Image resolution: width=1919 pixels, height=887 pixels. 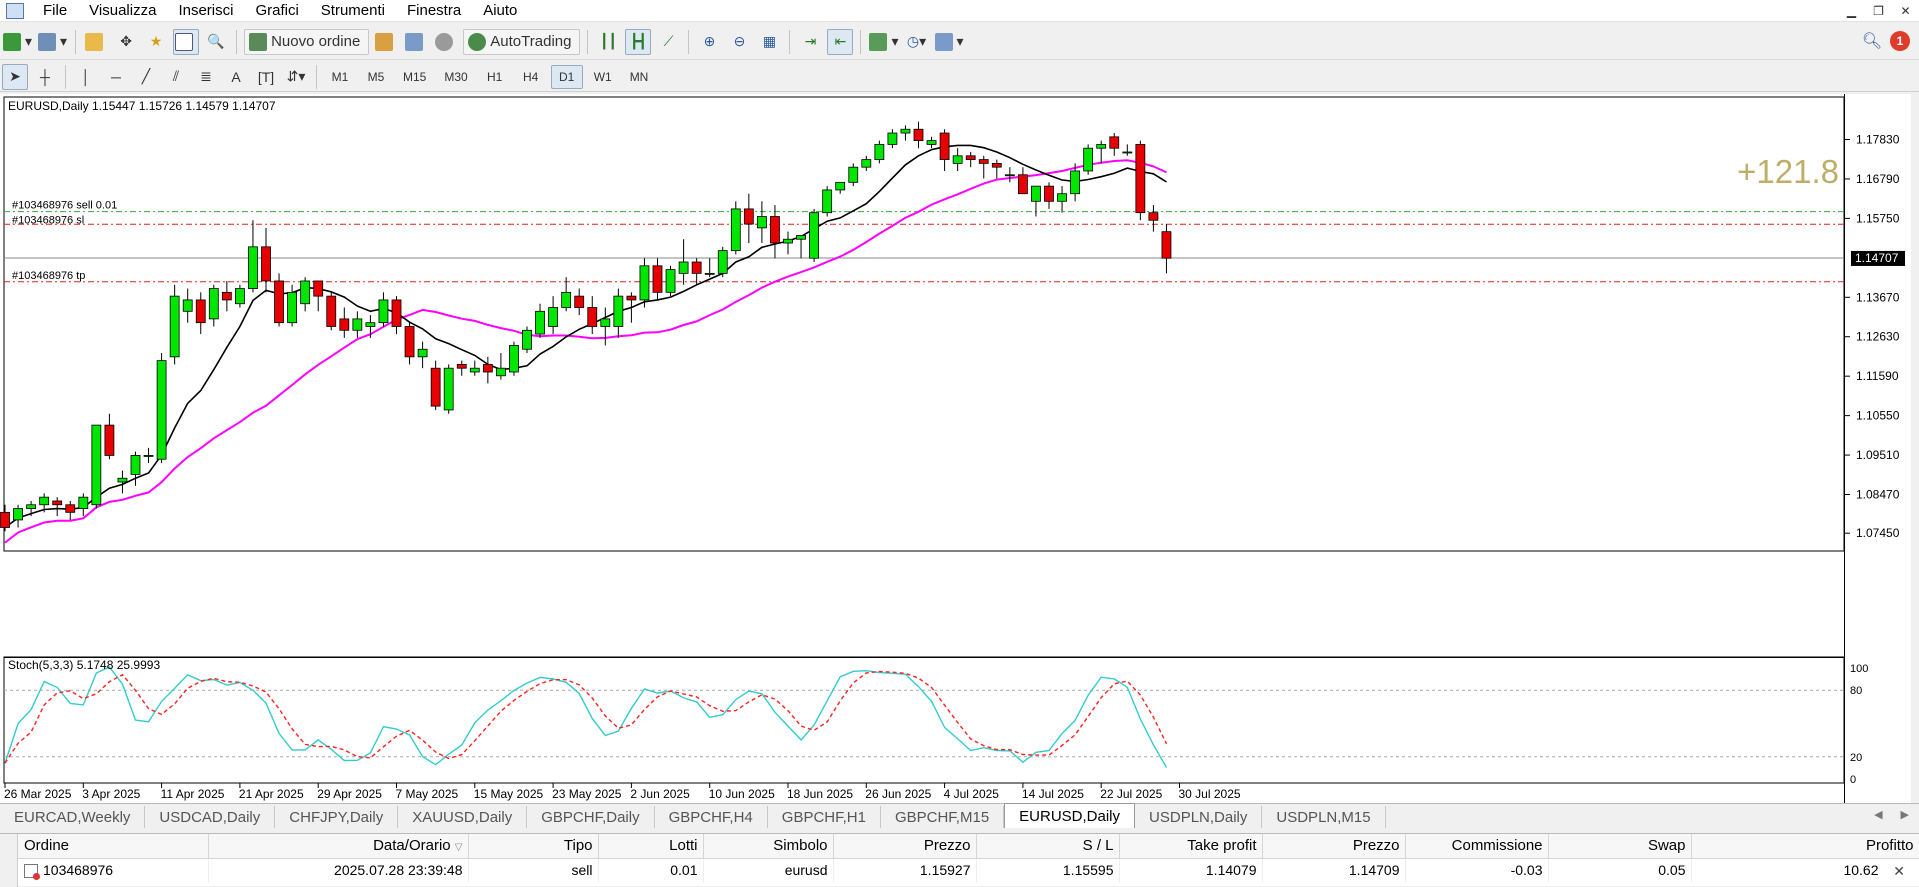 What do you see at coordinates (316, 41) in the screenshot?
I see `new-order-label: Nuovo ordine` at bounding box center [316, 41].